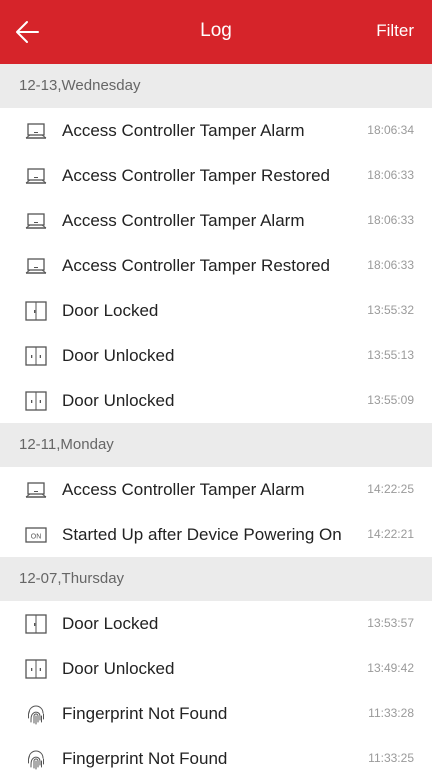  I want to click on log-item-time: 11:33:25, so click(391, 758).